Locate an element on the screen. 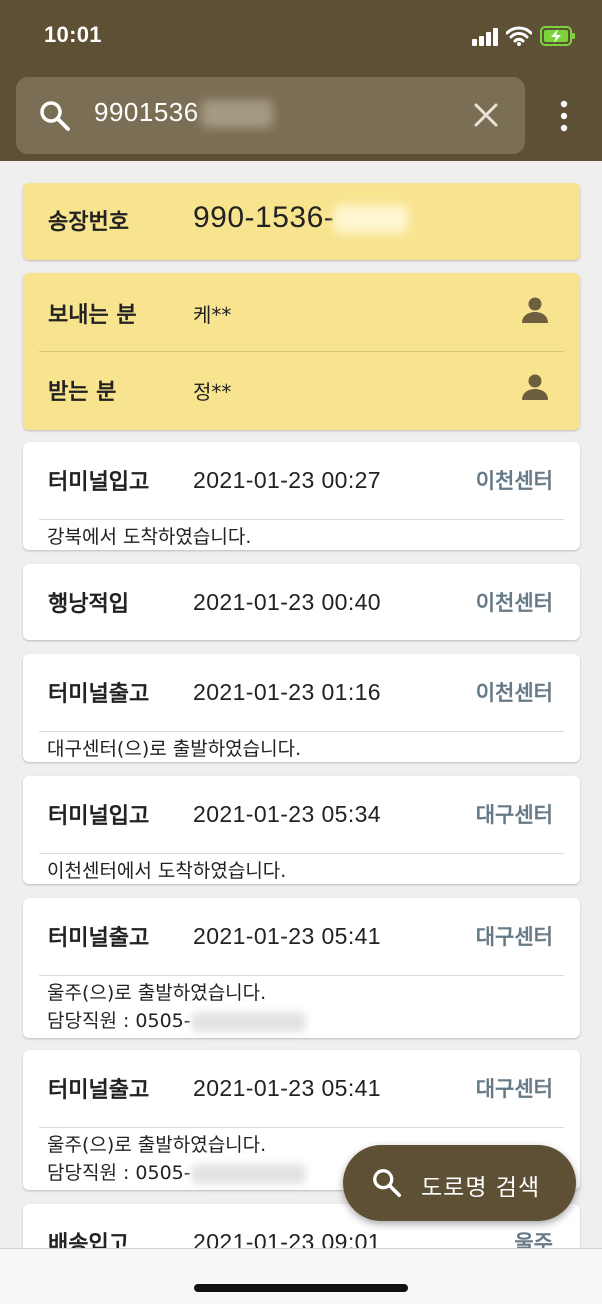  redacted-query-blur is located at coordinates (236, 114).